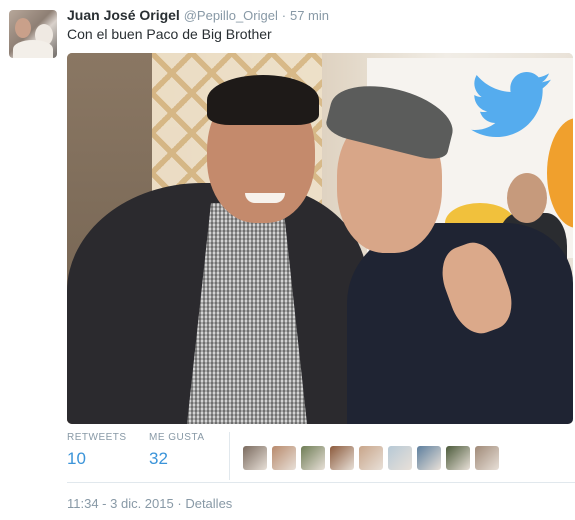 Image resolution: width=575 pixels, height=520 pixels. Describe the element at coordinates (23, 28) in the screenshot. I see `avatar-face` at that location.